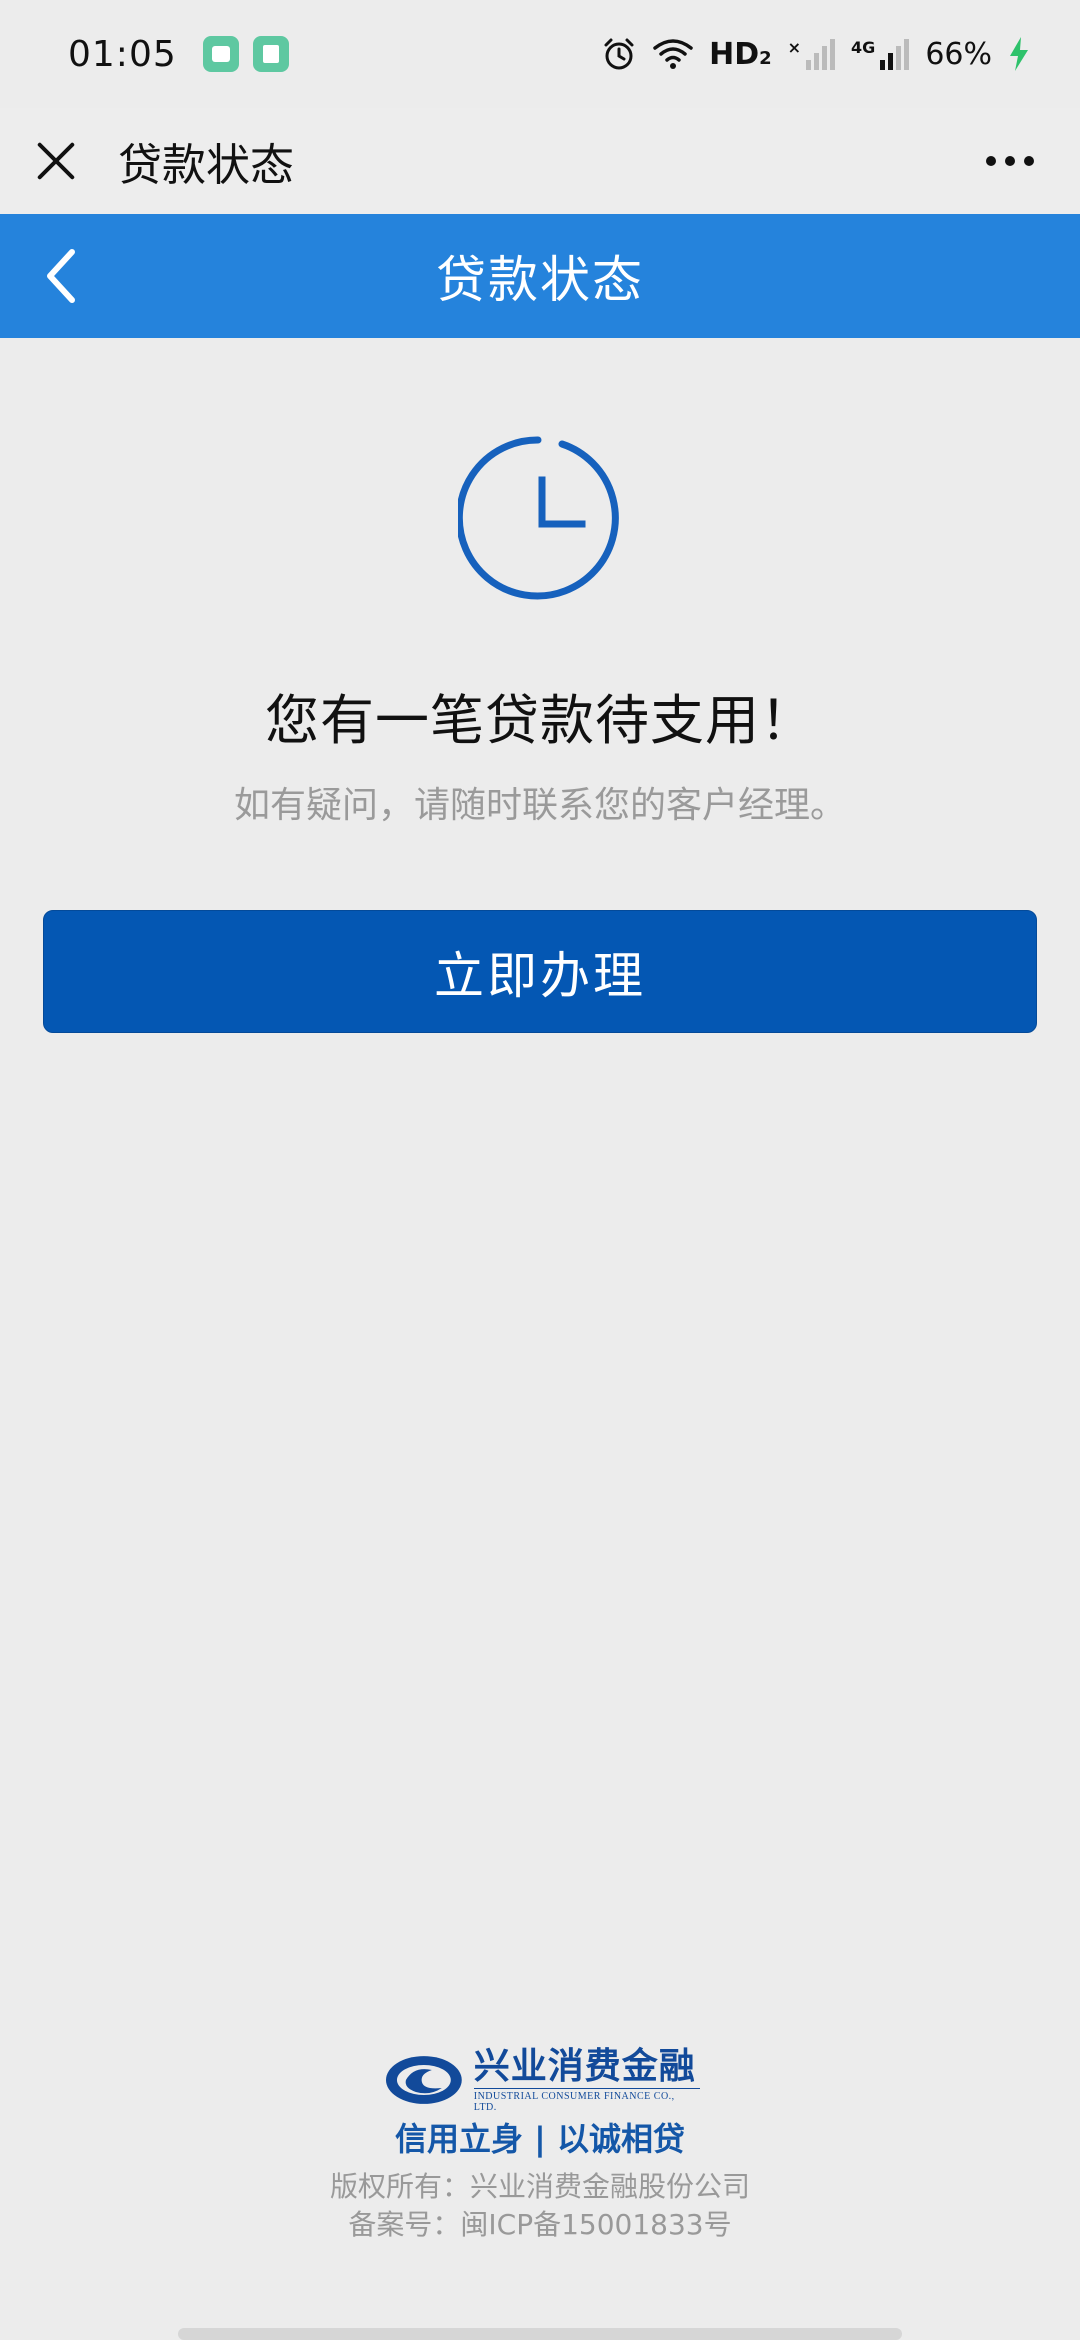  What do you see at coordinates (863, 47) in the screenshot?
I see `signal-2-label: 4G` at bounding box center [863, 47].